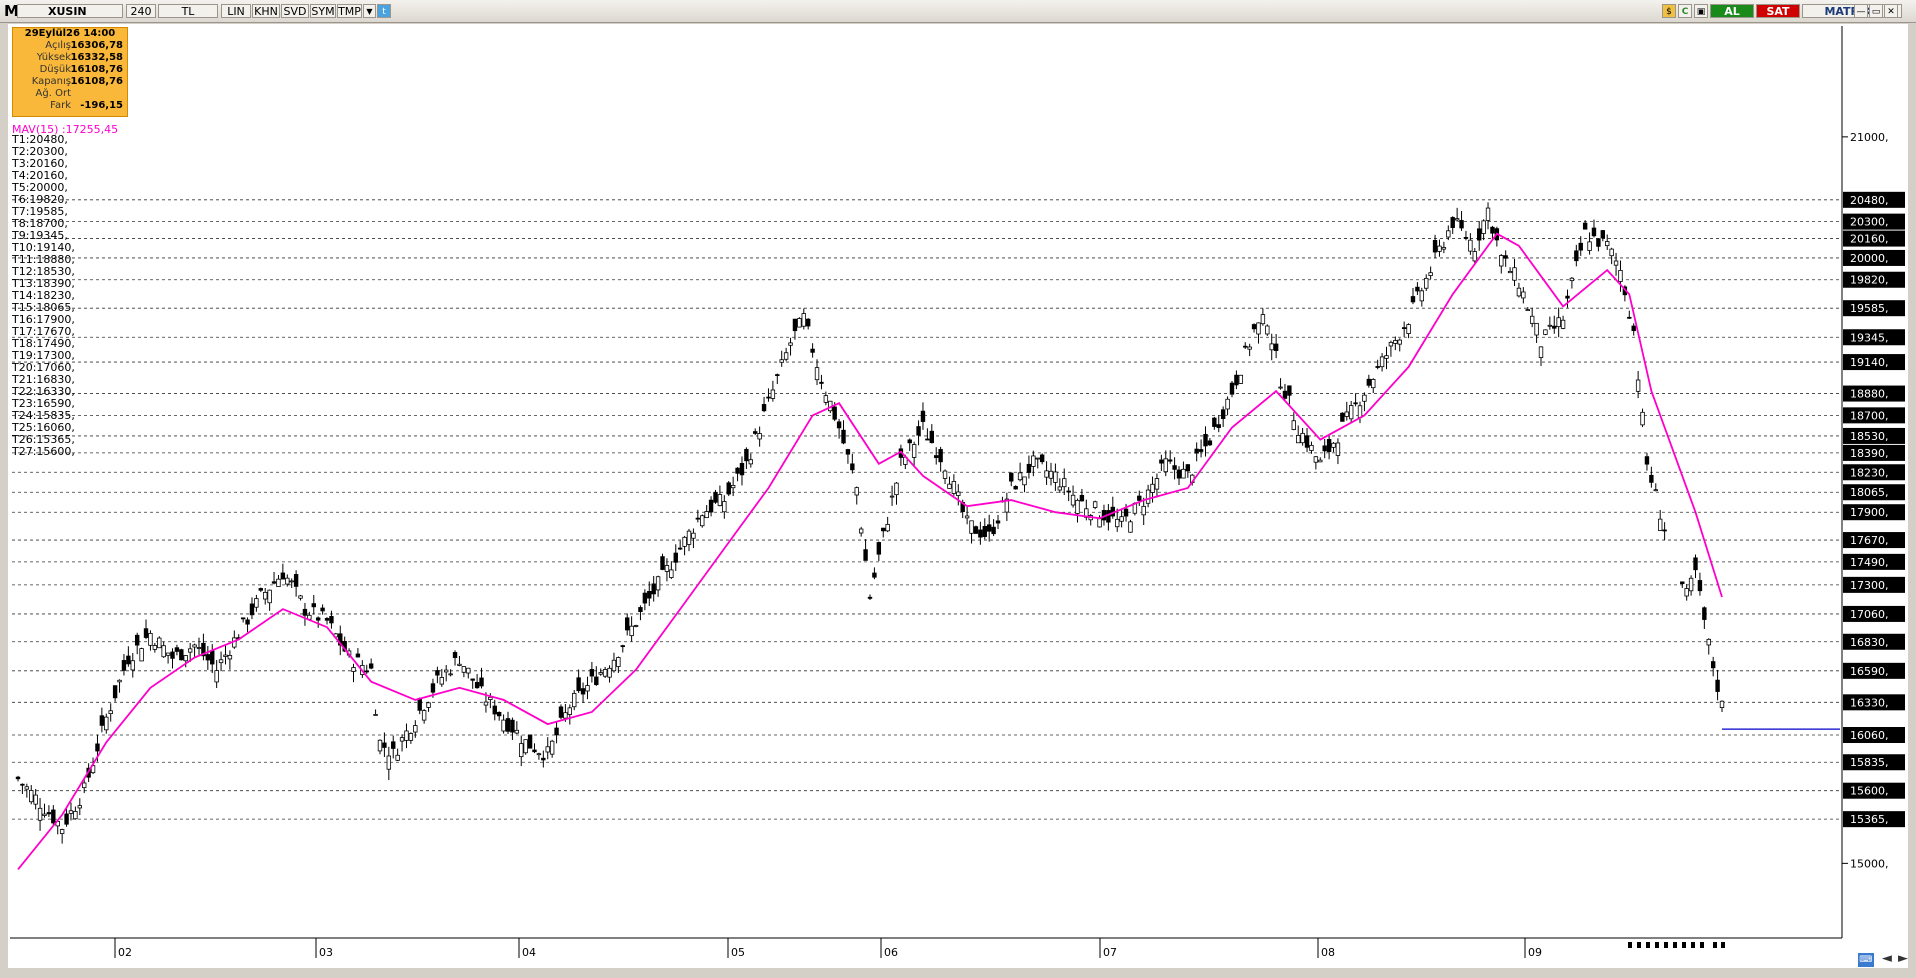 This screenshot has height=978, width=1916. I want to click on info-value: 16332,58, so click(96, 57).